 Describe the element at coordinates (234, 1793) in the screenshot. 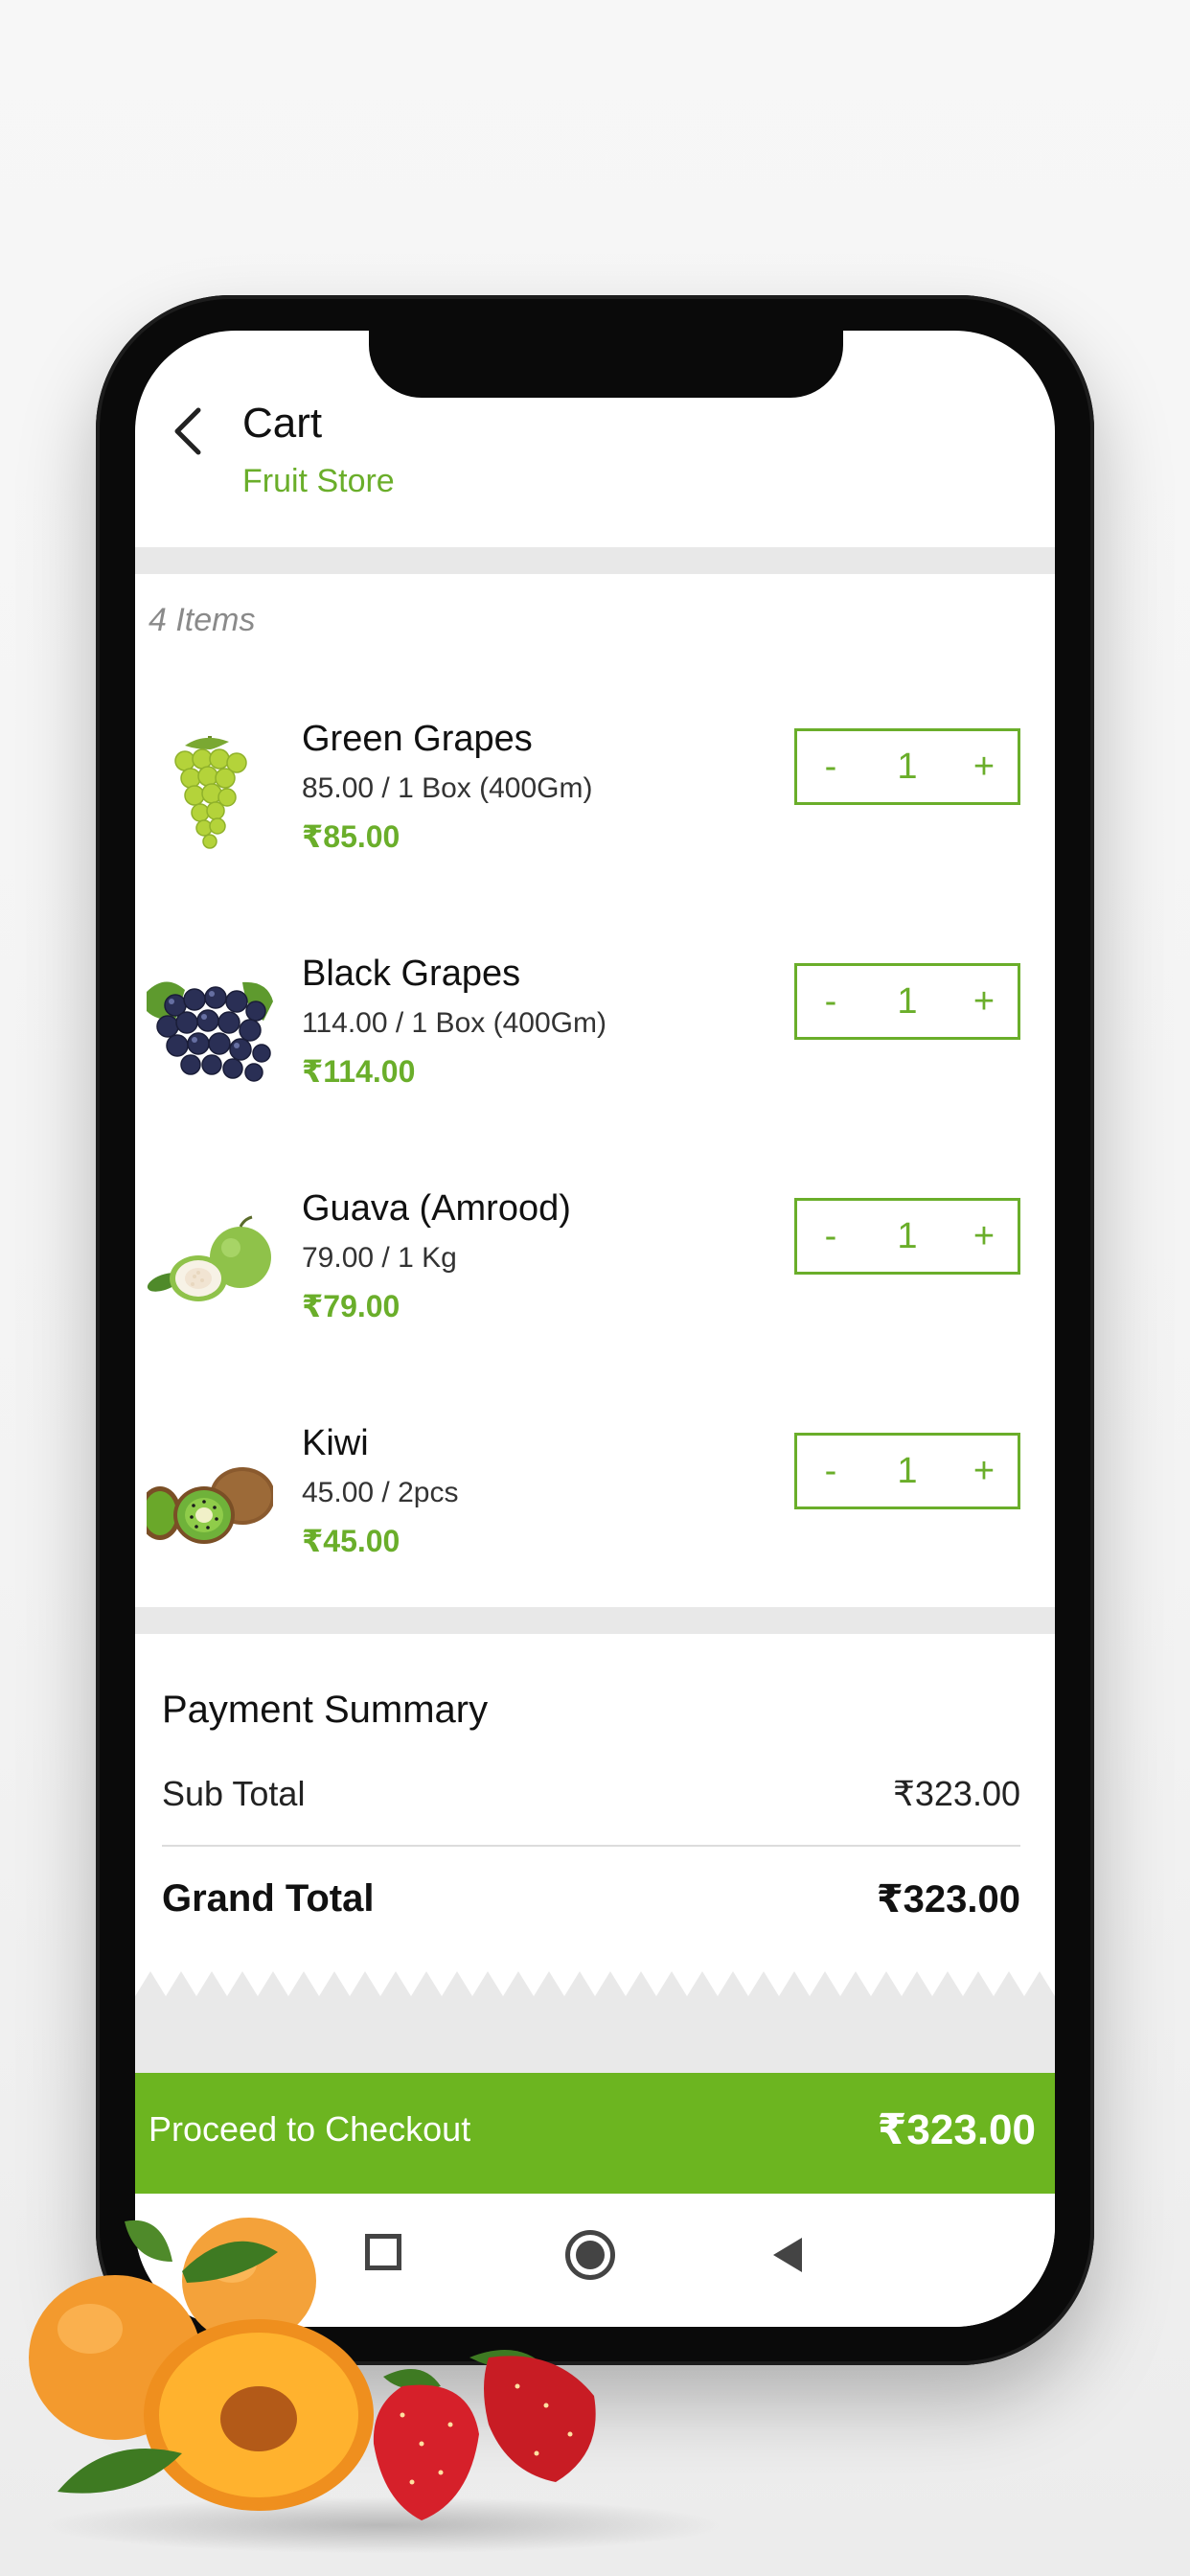

I see `sub-total-label: Sub Total` at that location.